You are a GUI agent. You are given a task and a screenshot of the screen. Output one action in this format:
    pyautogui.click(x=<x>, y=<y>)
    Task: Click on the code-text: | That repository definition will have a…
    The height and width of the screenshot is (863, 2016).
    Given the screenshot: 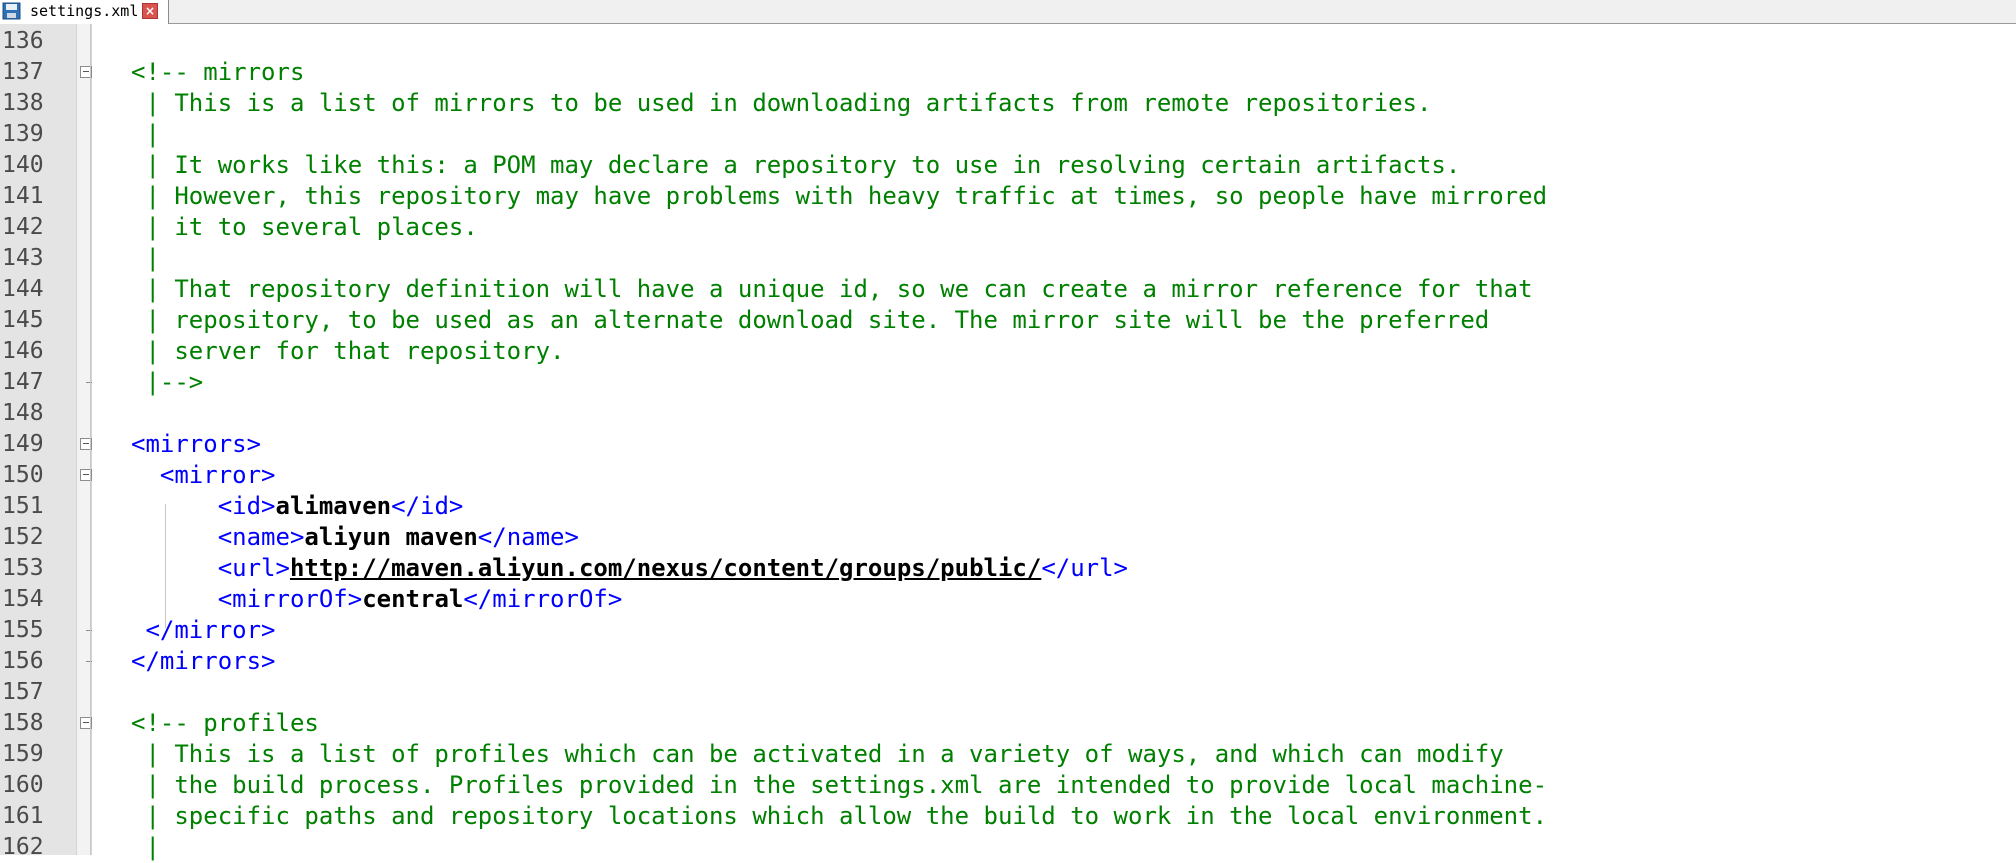 What is the action you would take?
    pyautogui.click(x=832, y=289)
    